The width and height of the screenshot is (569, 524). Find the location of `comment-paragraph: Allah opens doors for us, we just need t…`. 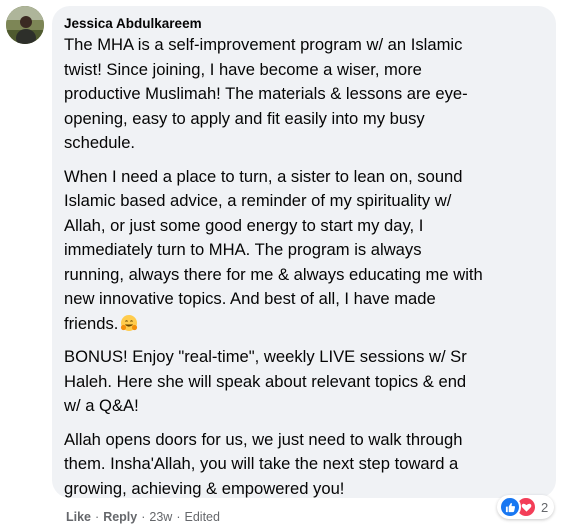

comment-paragraph: Allah opens doors for us, we just need t… is located at coordinates (263, 463).